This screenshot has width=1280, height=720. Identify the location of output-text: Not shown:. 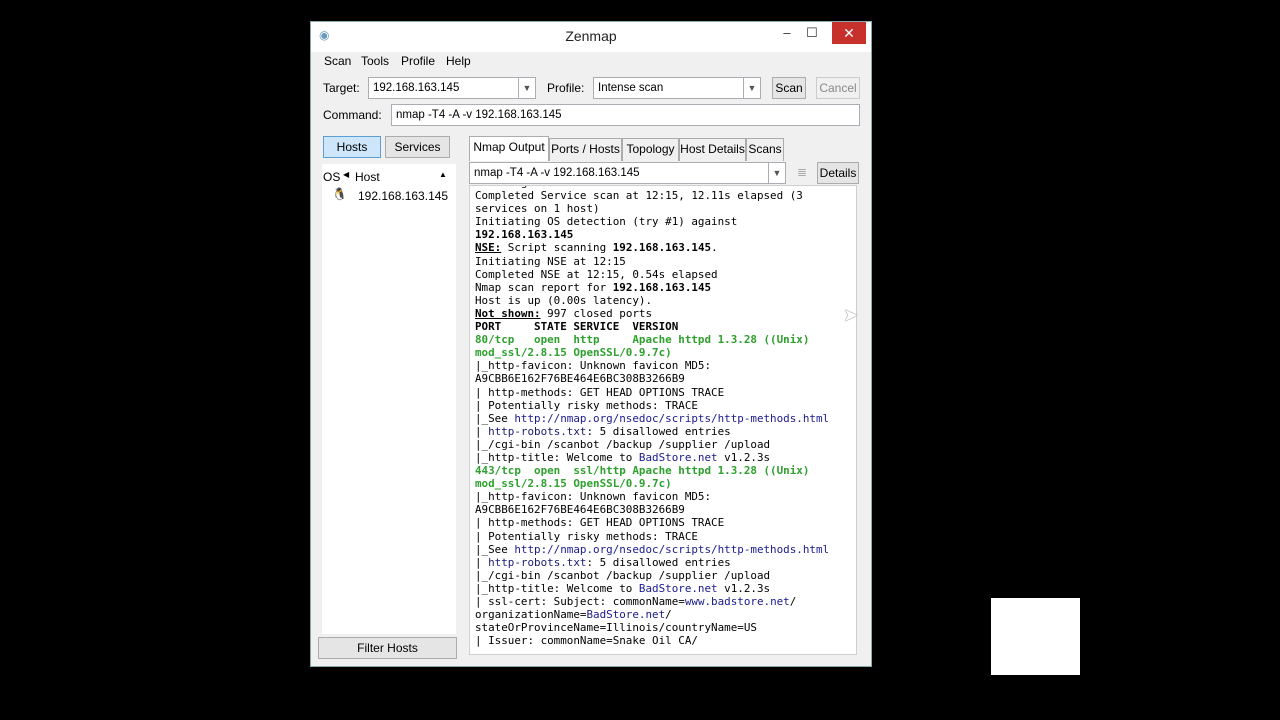
(508, 313).